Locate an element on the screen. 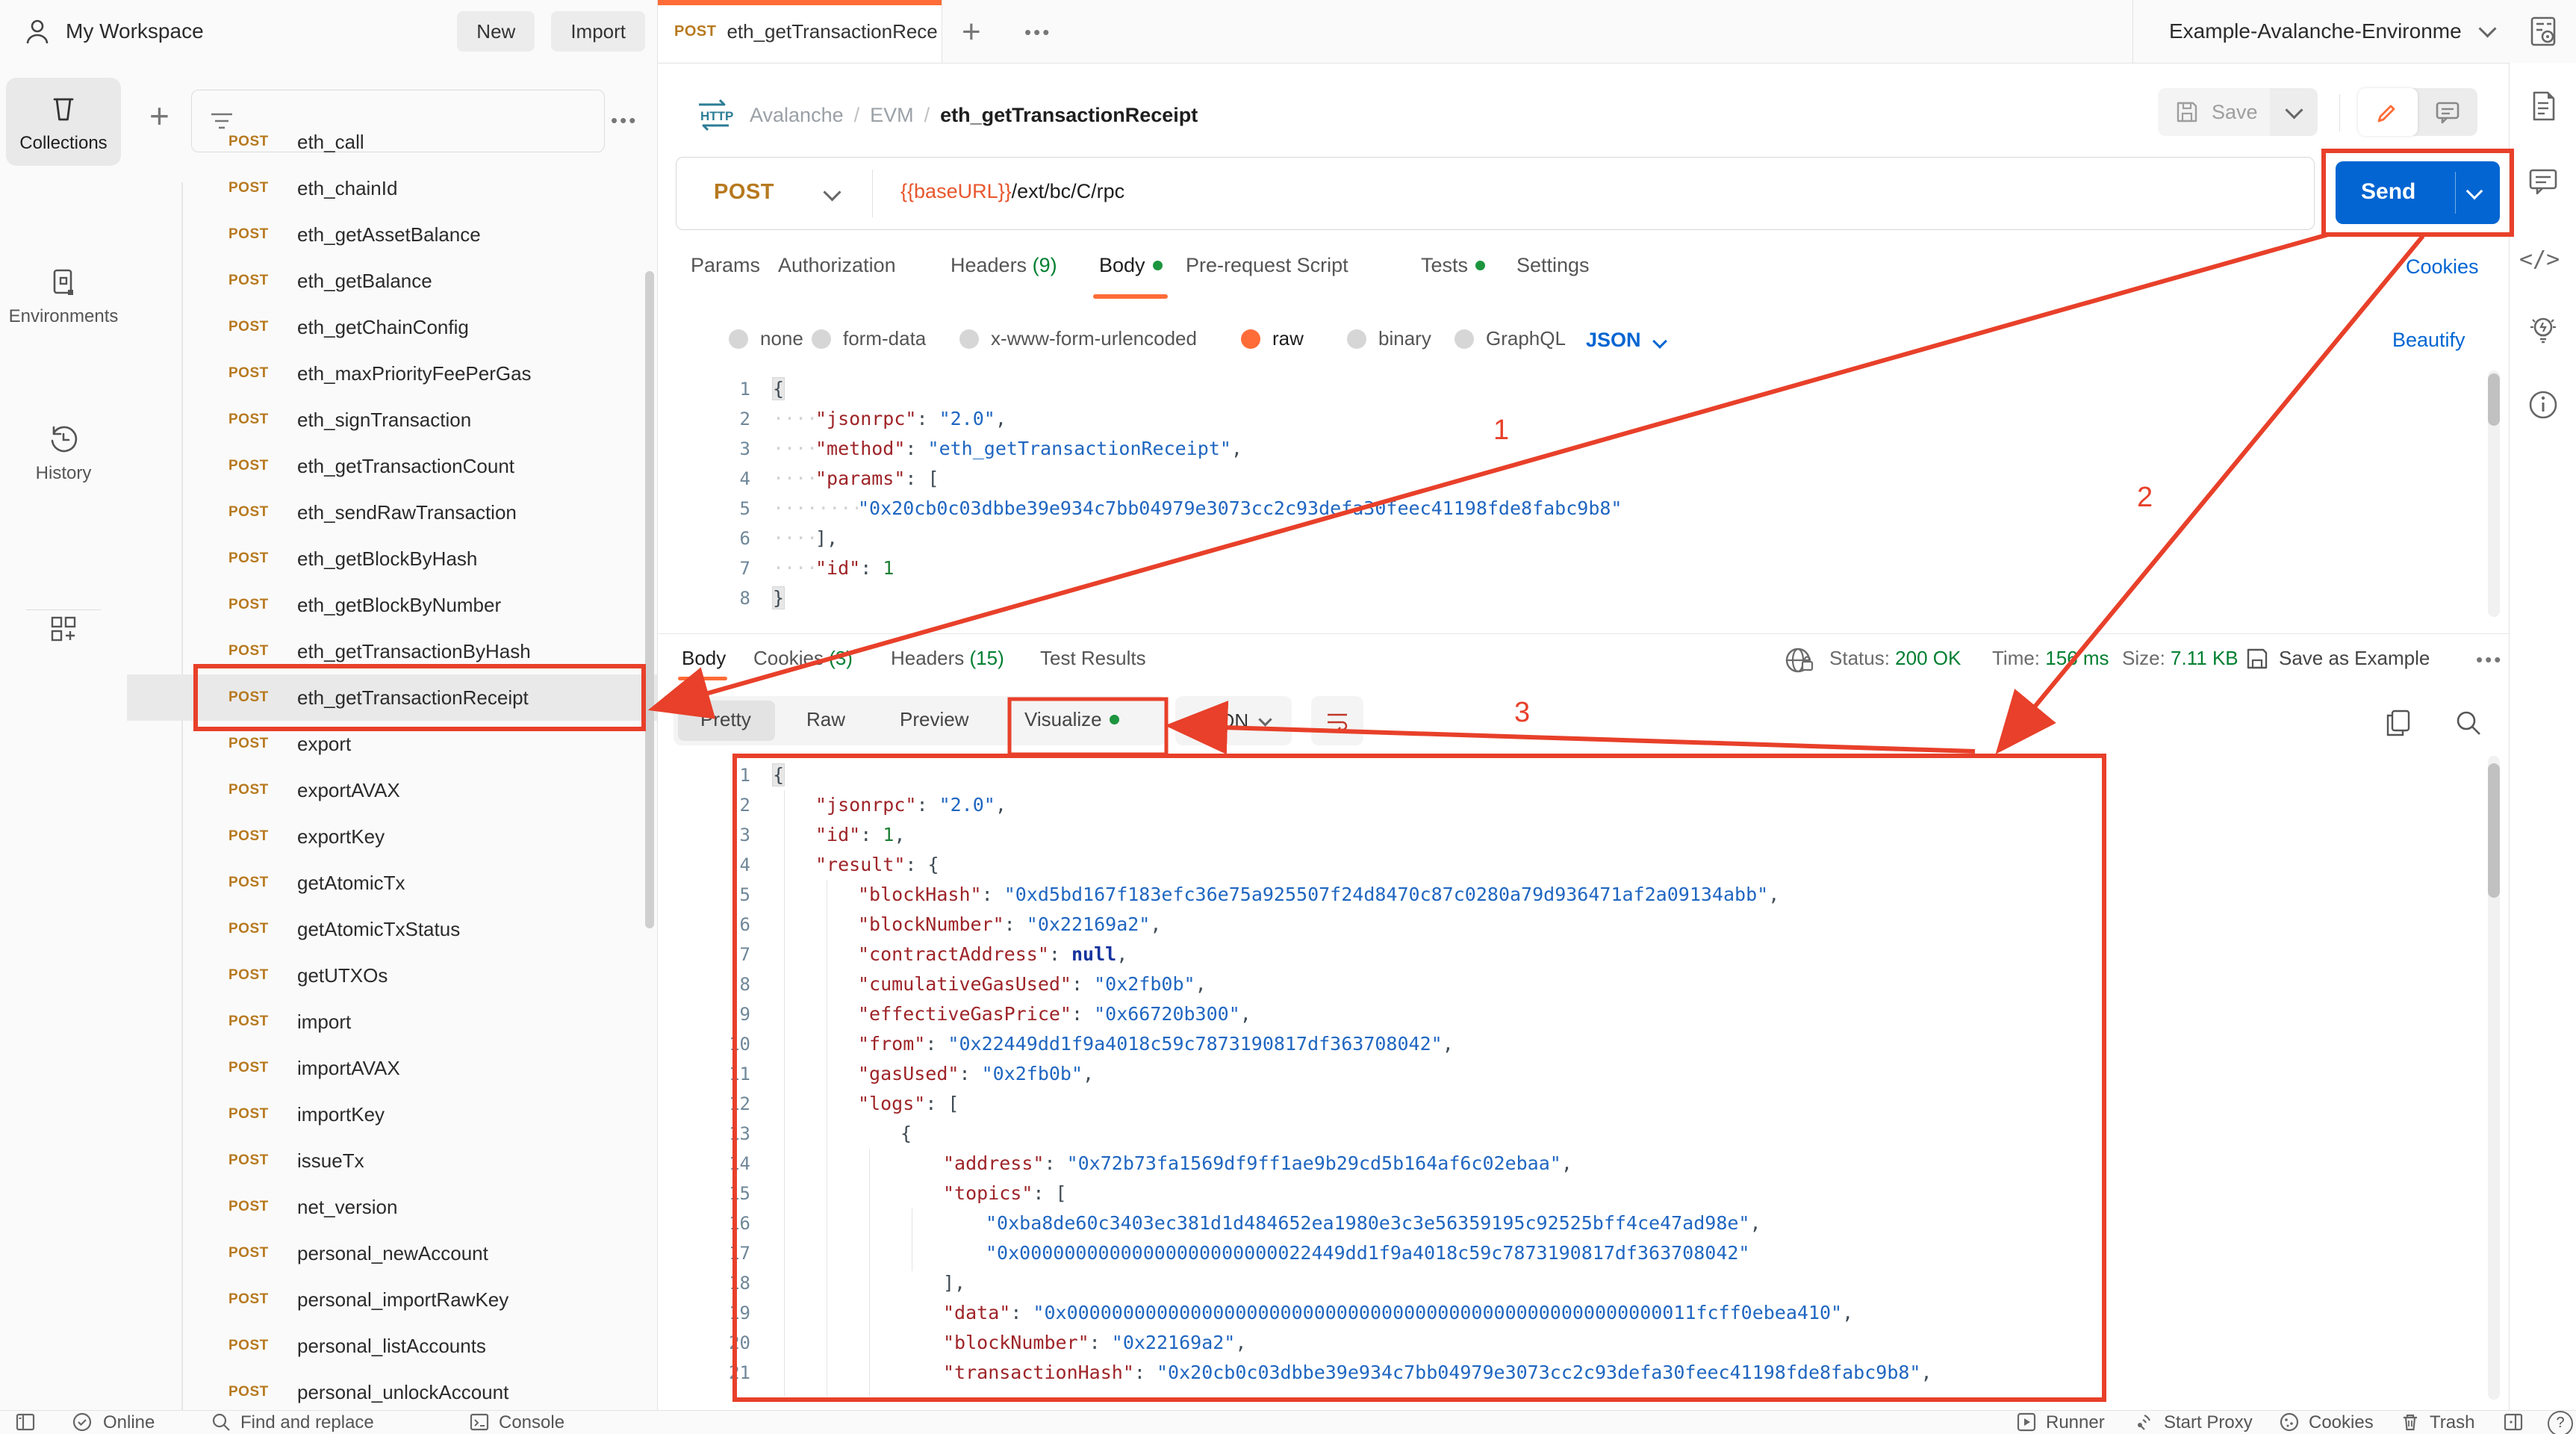 The width and height of the screenshot is (2576, 1434). sidebar-item-environments: Environments is located at coordinates (63, 295).